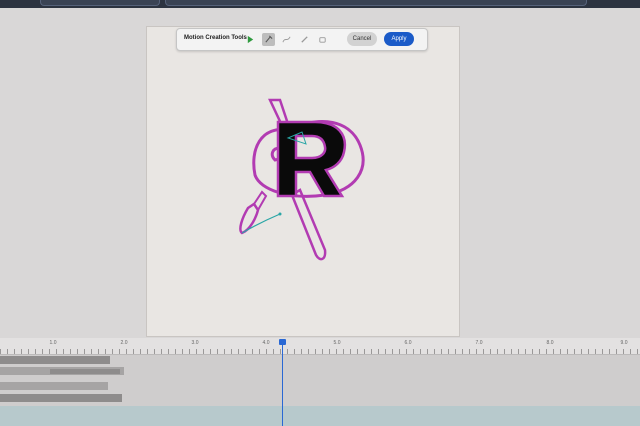  I want to click on timeline-ruler: 1.0 2.0 3.0 4.0 5.0 6.0 7.0 8.0 9.0, so click(320, 346).